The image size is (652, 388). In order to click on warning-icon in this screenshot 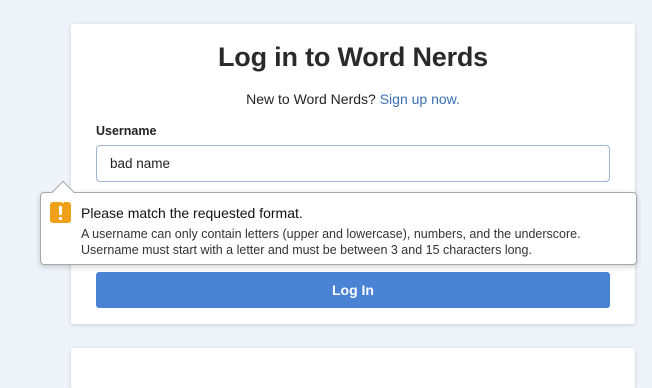, I will do `click(60, 212)`.